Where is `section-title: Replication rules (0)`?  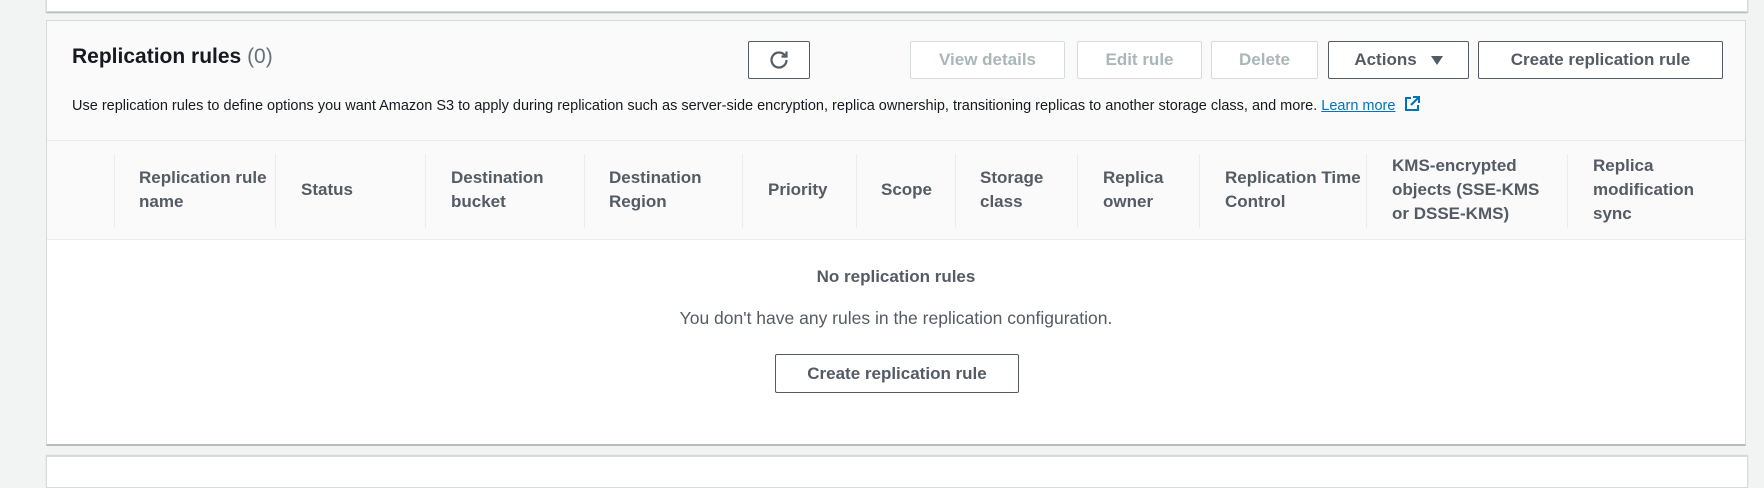
section-title: Replication rules (0) is located at coordinates (172, 57).